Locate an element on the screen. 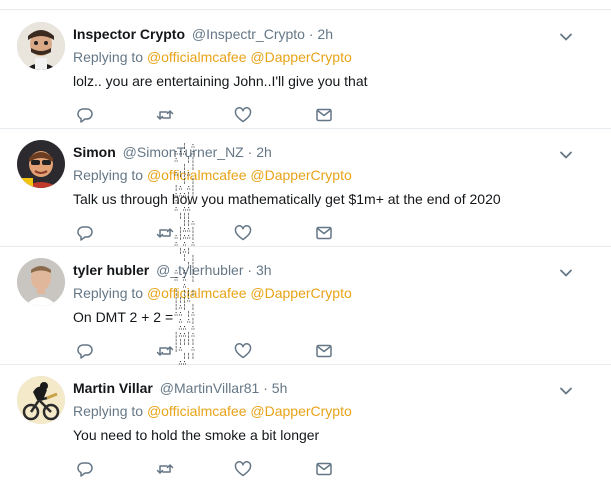  tweet-text: You need to hold the smoke a bit longer is located at coordinates (196, 435).